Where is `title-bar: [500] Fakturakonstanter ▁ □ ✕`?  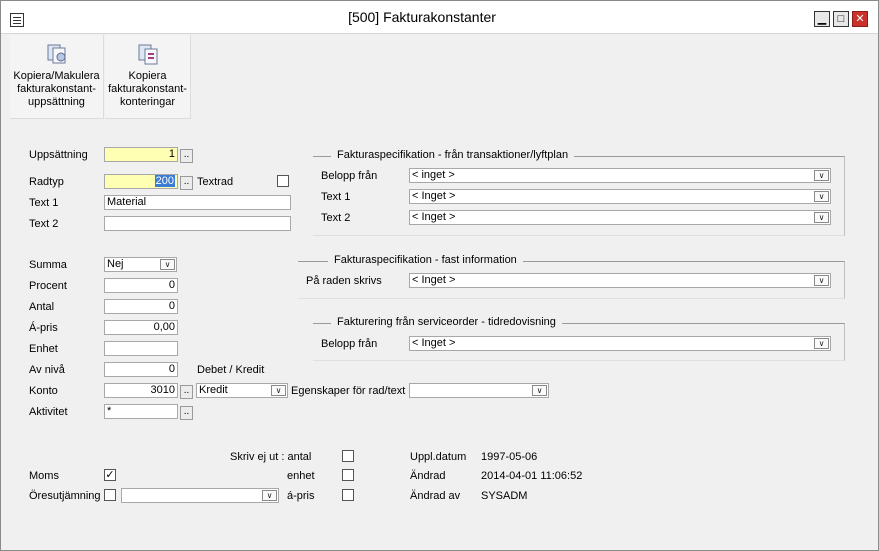 title-bar: [500] Fakturakonstanter ▁ □ ✕ is located at coordinates (439, 17).